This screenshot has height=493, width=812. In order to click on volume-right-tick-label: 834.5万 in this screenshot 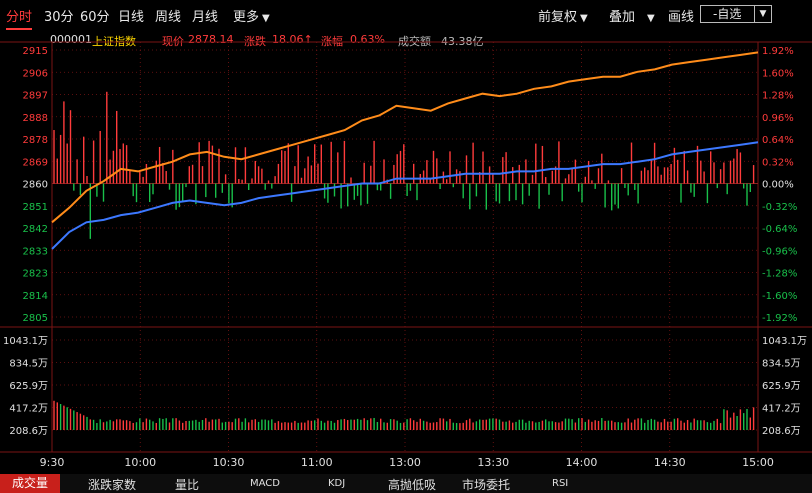, I will do `click(781, 364)`.